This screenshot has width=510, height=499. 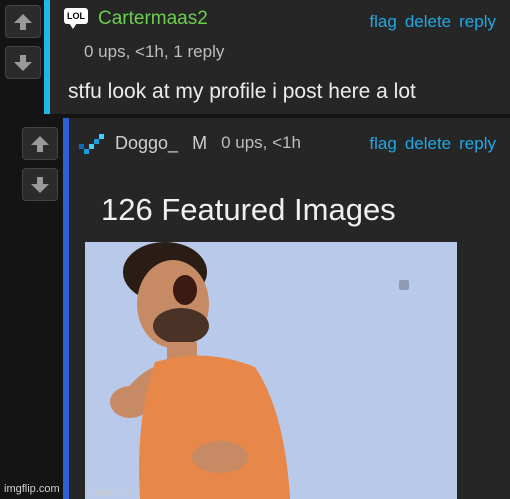 What do you see at coordinates (200, 142) in the screenshot?
I see `gender-label: M` at bounding box center [200, 142].